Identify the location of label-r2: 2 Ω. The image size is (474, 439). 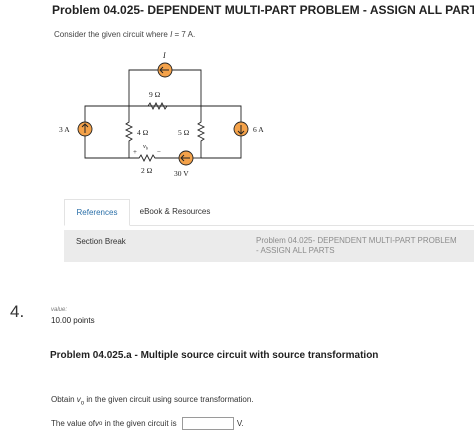
(147, 170).